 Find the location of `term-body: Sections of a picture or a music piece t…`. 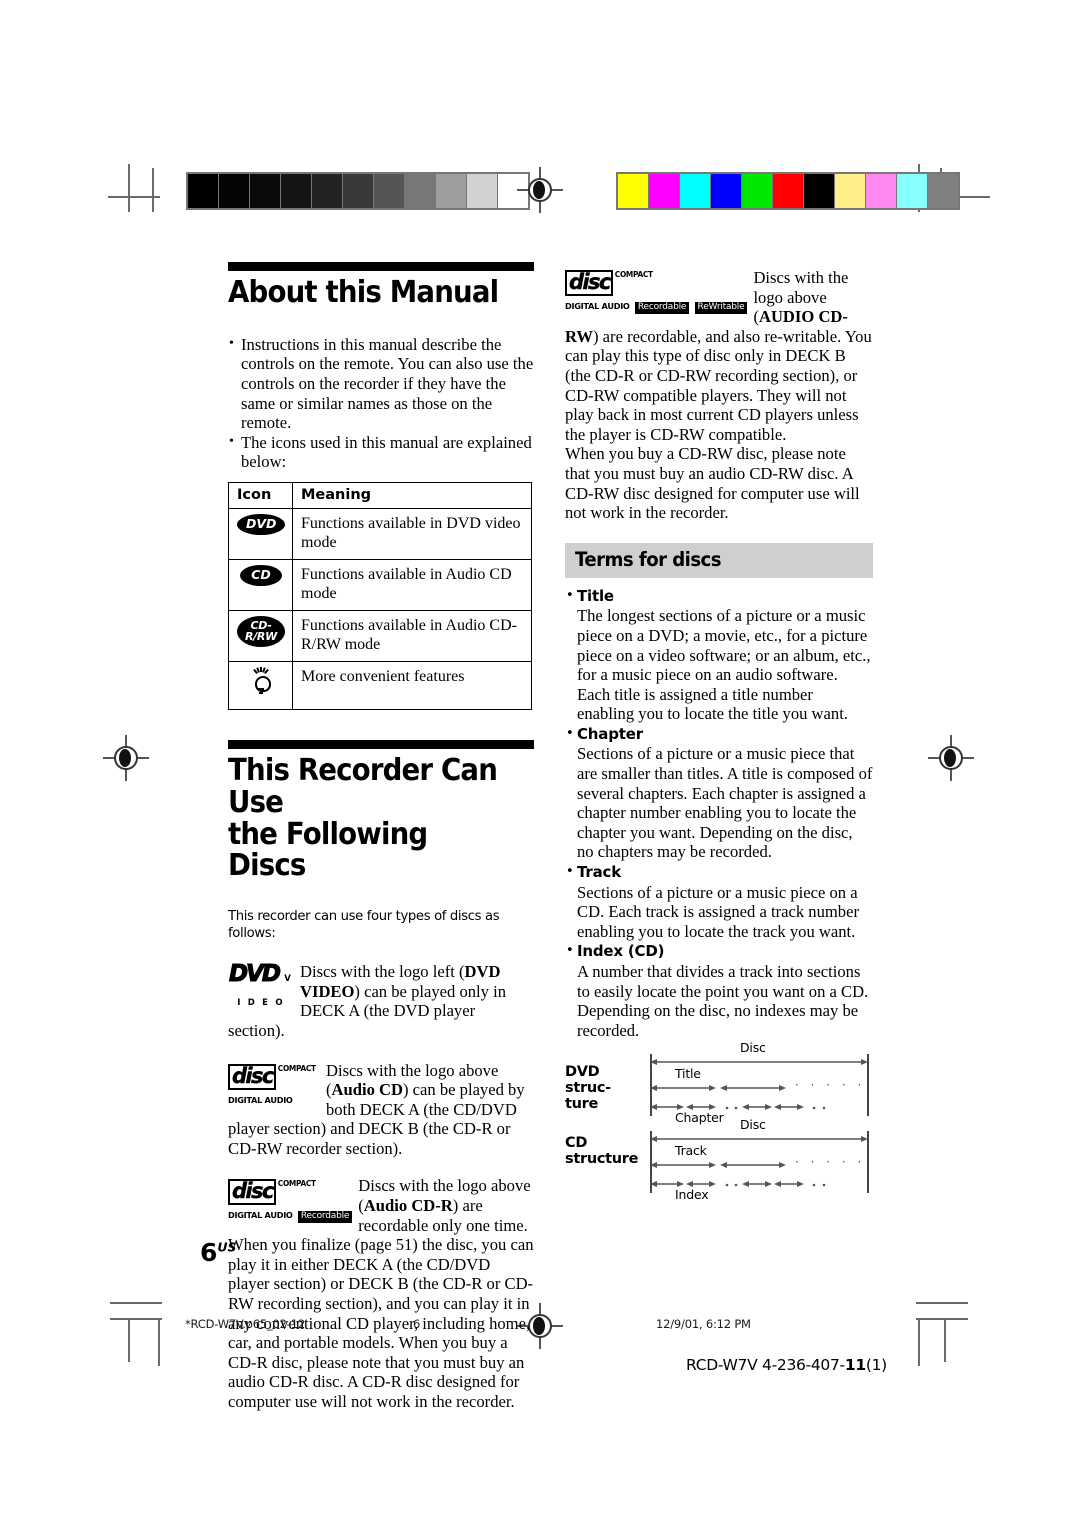

term-body: Sections of a picture or a music piece t… is located at coordinates (725, 803).